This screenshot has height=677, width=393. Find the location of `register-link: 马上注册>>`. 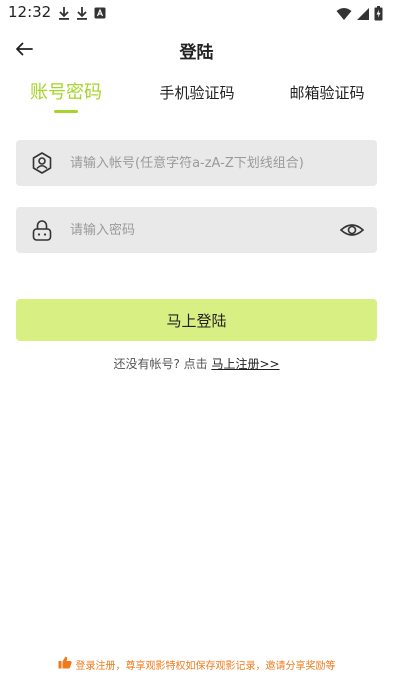

register-link: 马上注册>> is located at coordinates (245, 364).